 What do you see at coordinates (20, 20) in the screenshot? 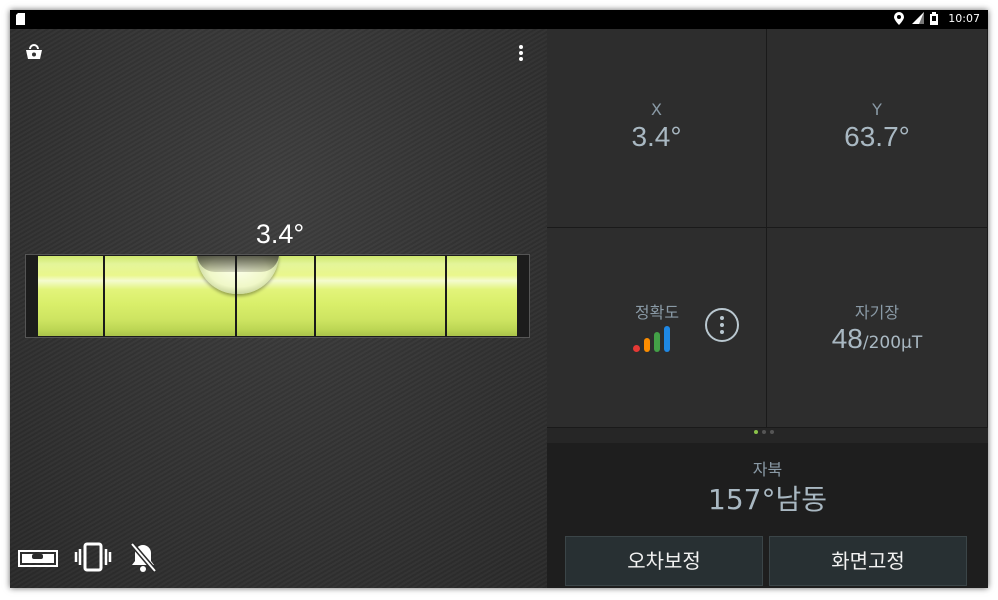
I see `sd-card-icon` at bounding box center [20, 20].